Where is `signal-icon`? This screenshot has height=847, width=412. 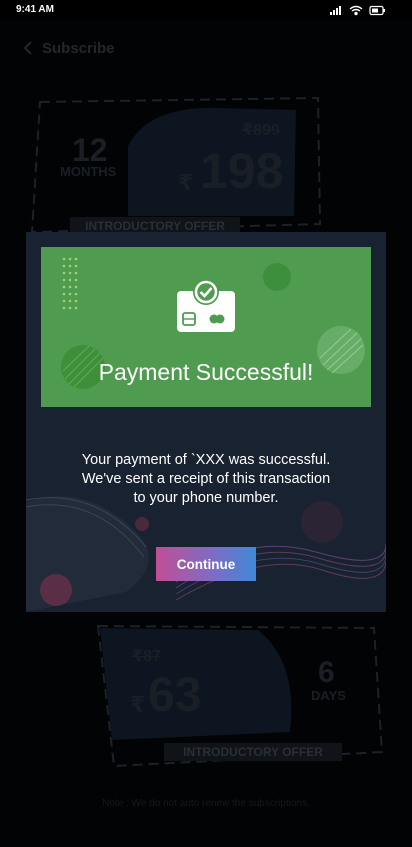 signal-icon is located at coordinates (335, 10).